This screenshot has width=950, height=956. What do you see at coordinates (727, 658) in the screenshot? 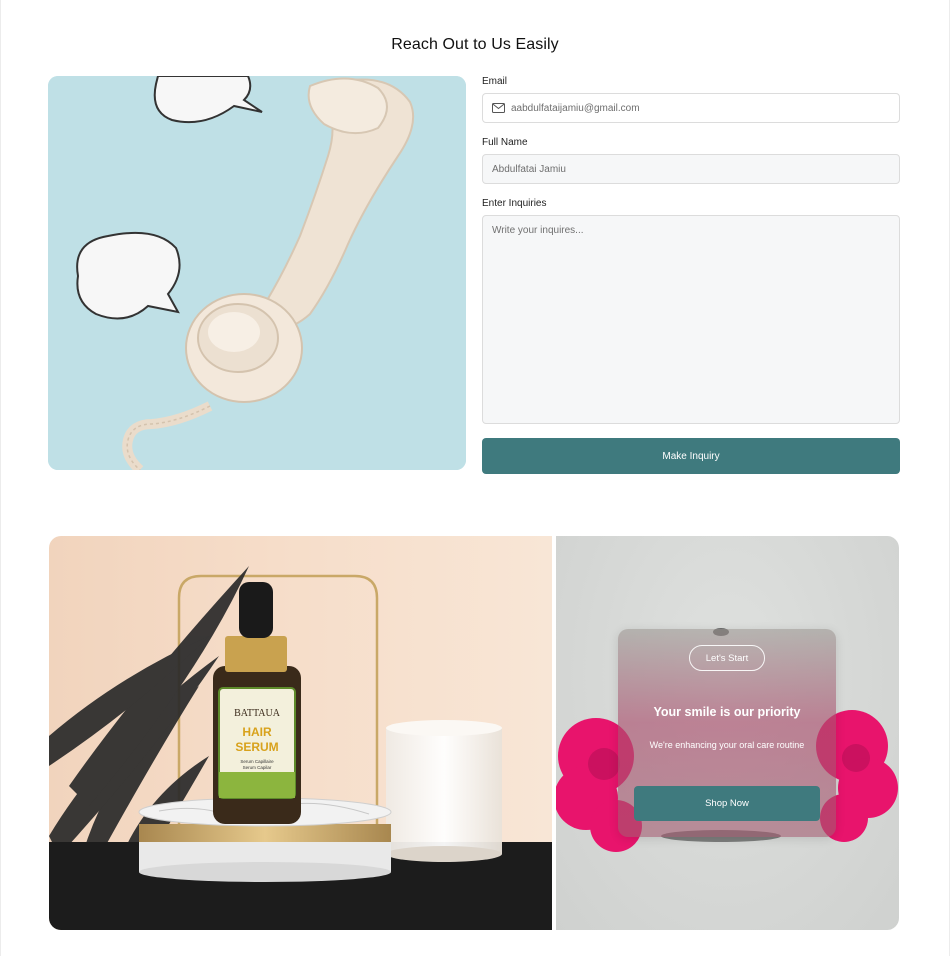
I see `lets-start-button: Let's Start` at bounding box center [727, 658].